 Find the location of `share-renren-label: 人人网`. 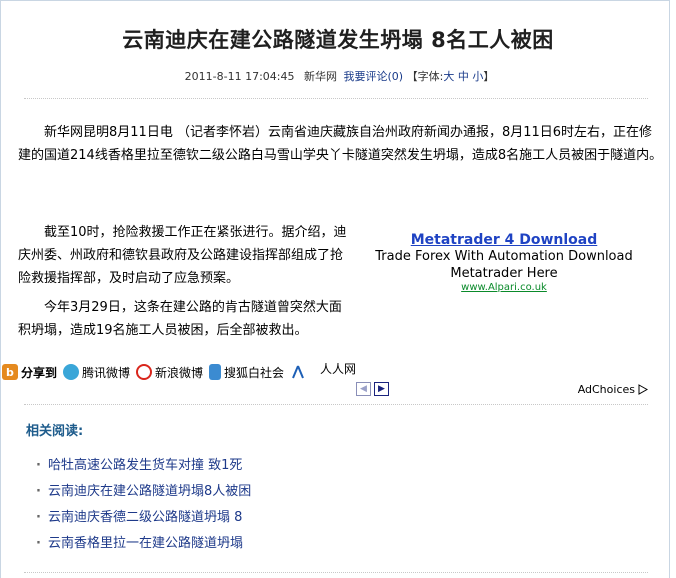

share-renren-label: 人人网 is located at coordinates (340, 369).